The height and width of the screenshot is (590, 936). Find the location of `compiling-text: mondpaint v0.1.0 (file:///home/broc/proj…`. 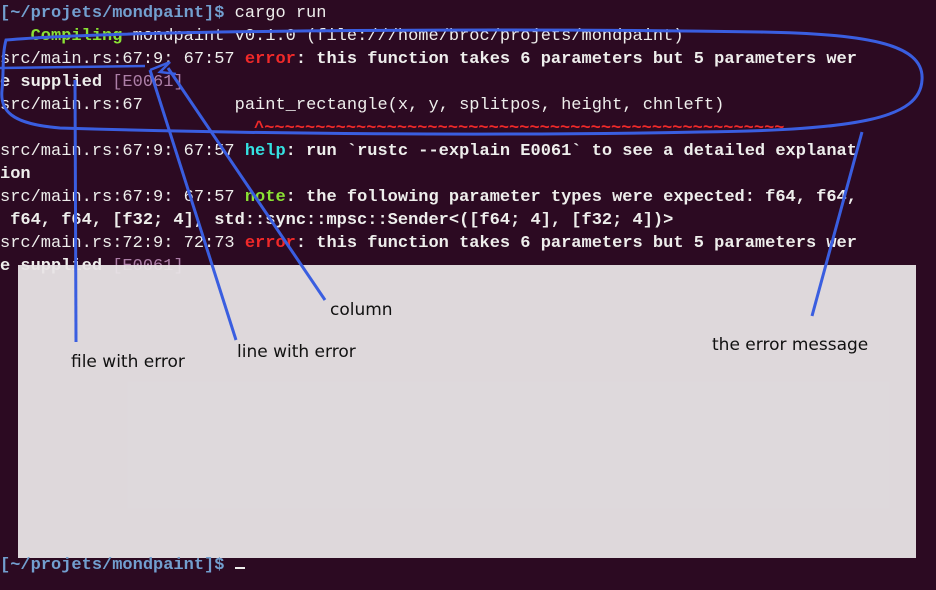

compiling-text: mondpaint v0.1.0 (file:///home/broc/proj… is located at coordinates (408, 36).